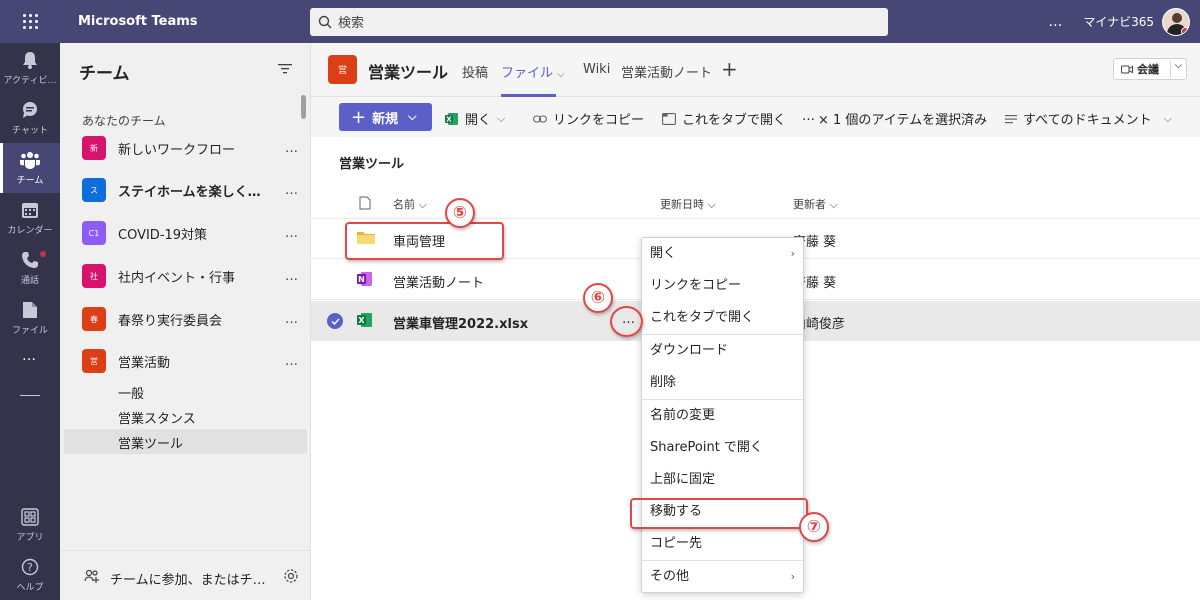  I want to click on channel-item: 営業スタンス, so click(157, 417).